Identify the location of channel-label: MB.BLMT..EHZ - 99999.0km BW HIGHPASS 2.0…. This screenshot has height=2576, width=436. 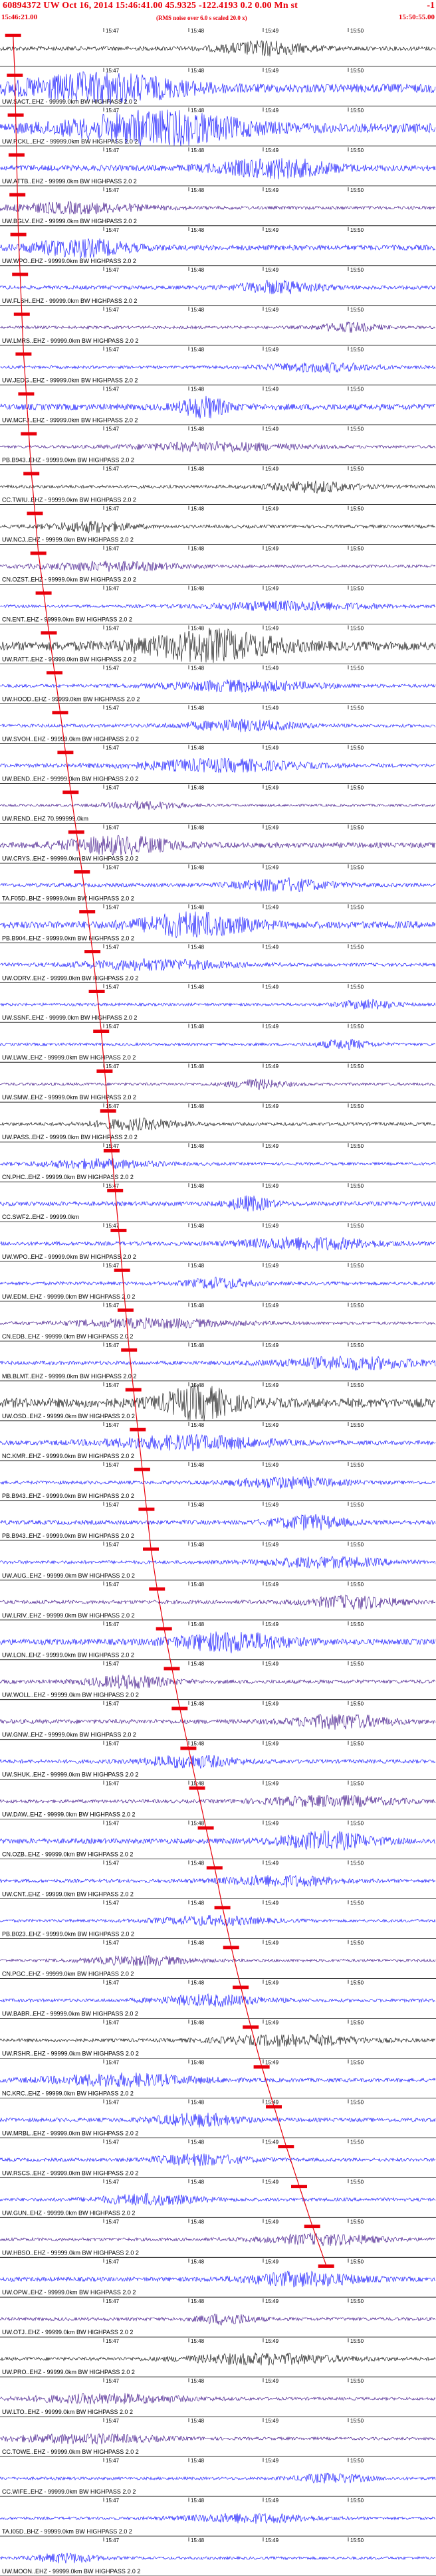
(69, 1376).